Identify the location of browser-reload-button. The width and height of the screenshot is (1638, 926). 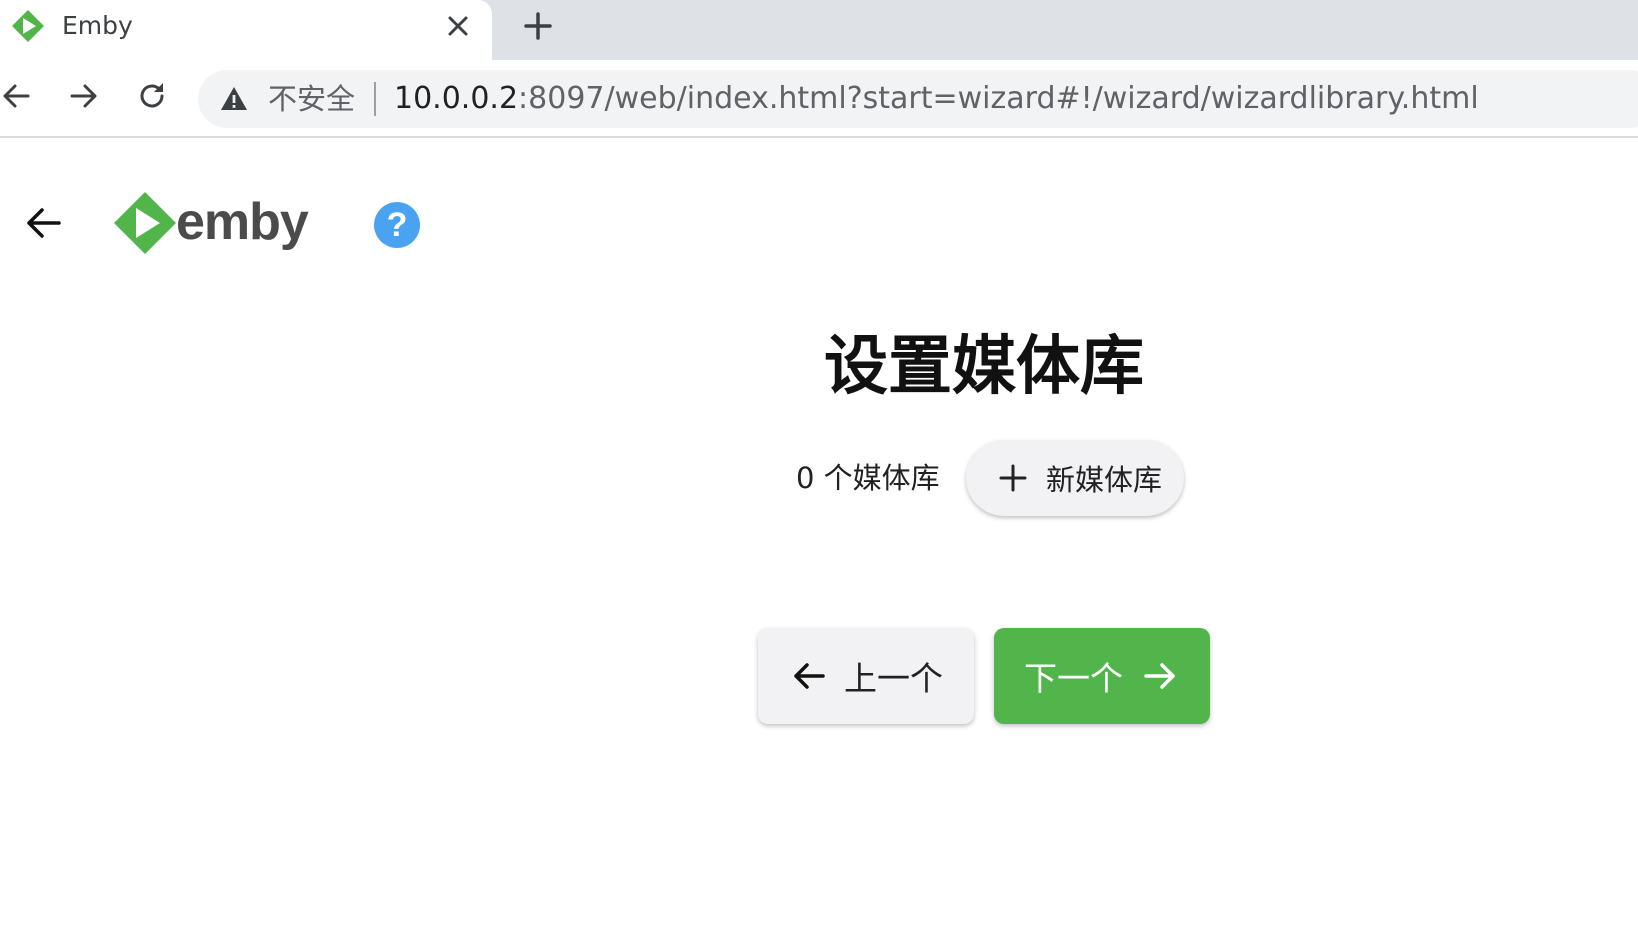
(152, 96).